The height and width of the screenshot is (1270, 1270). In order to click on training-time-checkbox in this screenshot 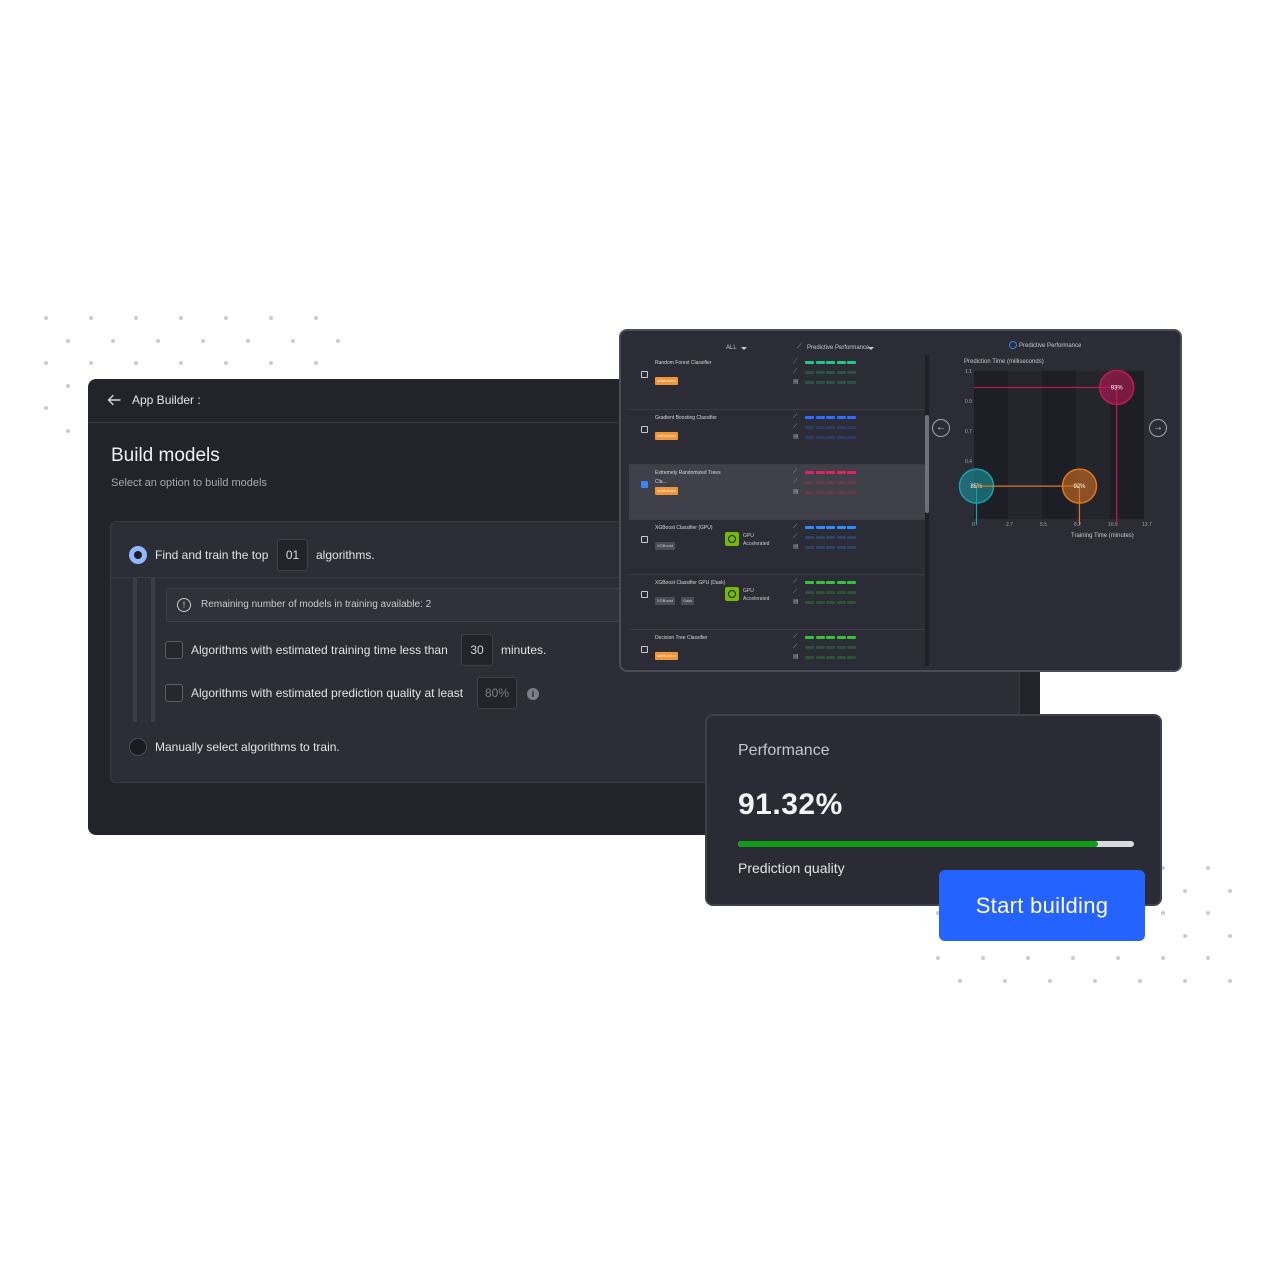, I will do `click(174, 650)`.